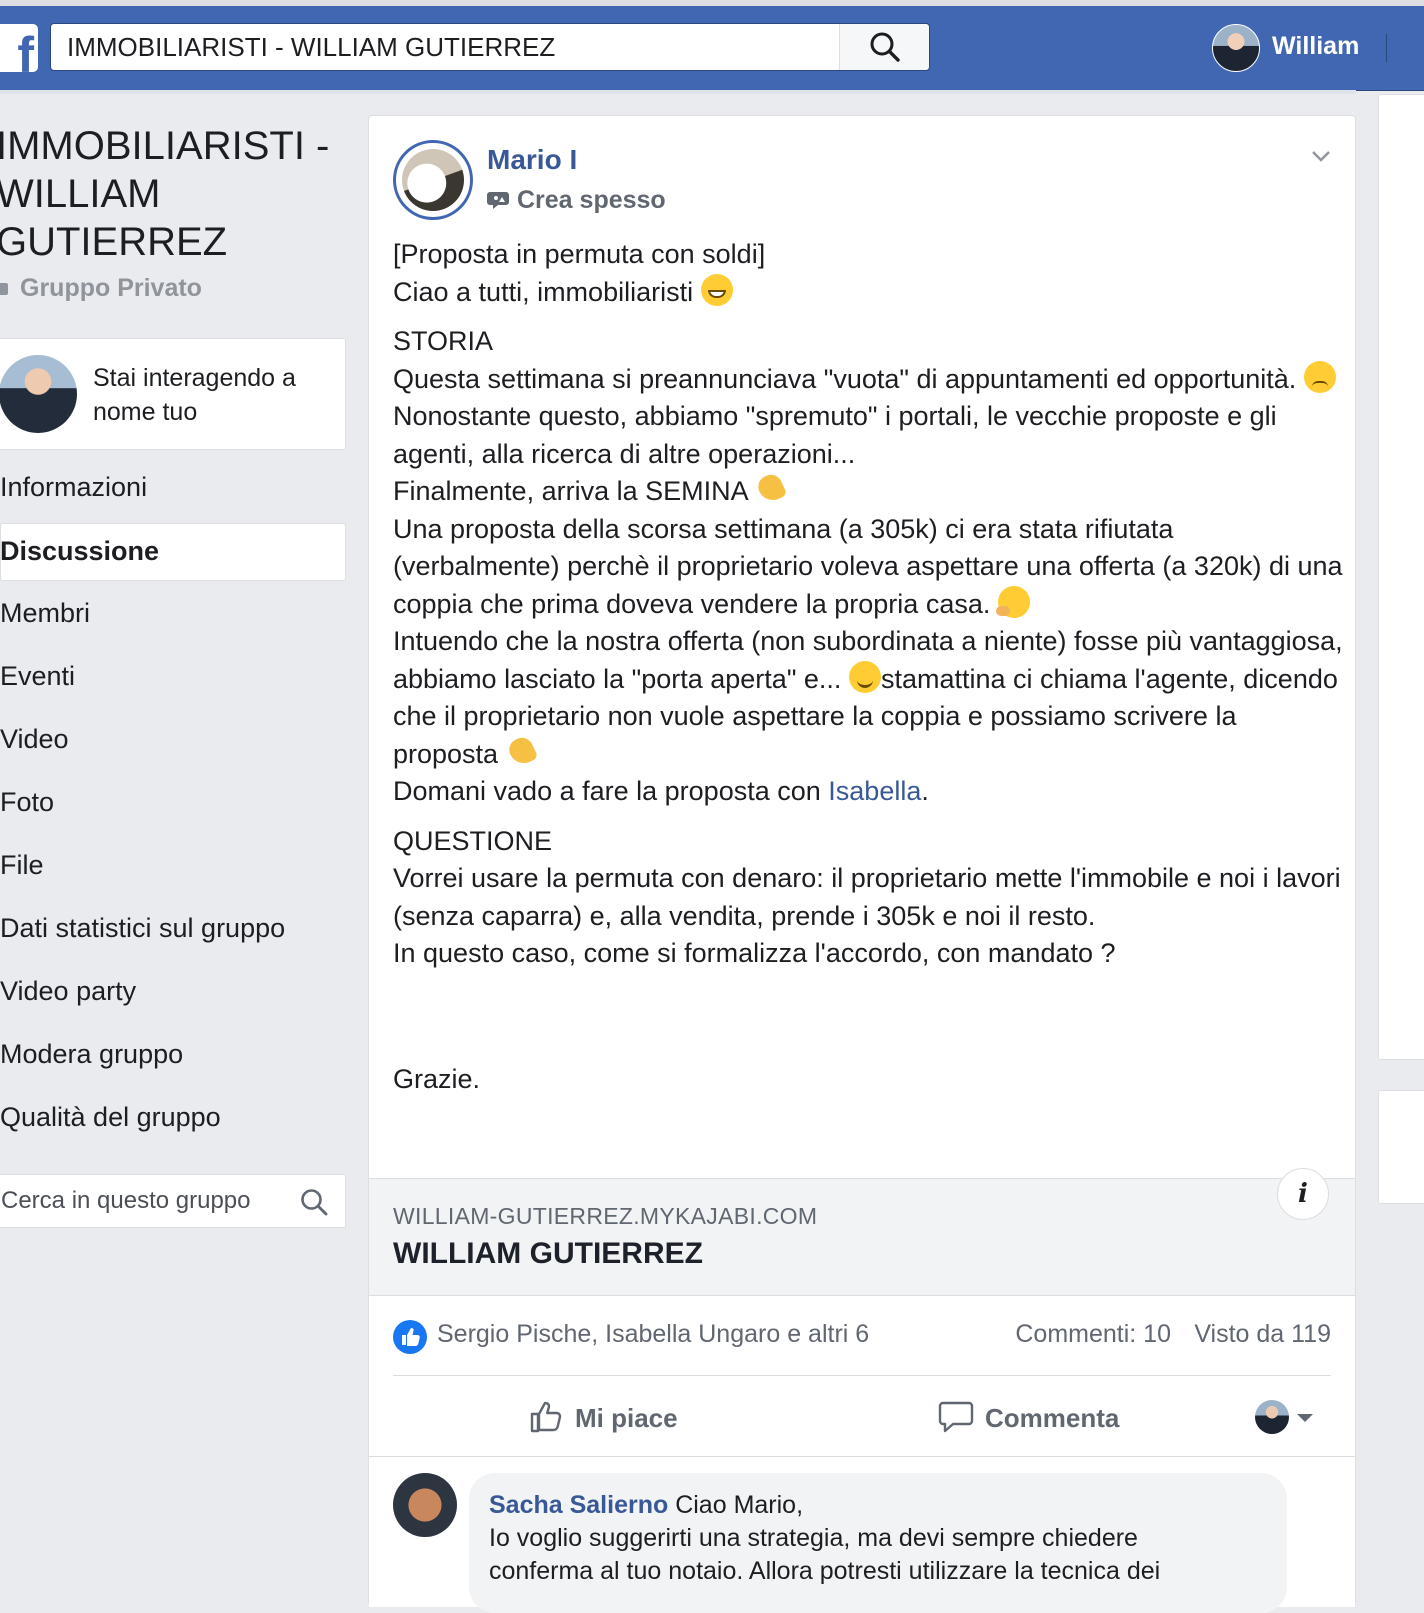 The height and width of the screenshot is (1613, 1424). I want to click on nav-item-video-party: Video party, so click(173, 993).